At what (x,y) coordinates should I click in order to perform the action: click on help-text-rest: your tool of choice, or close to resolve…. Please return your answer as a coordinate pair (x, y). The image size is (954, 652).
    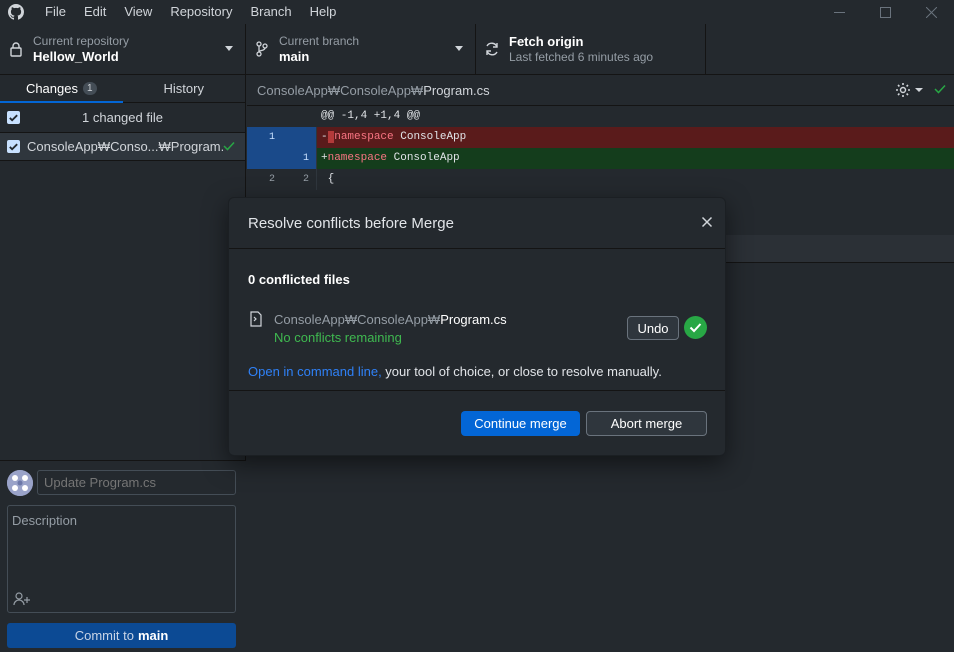
    Looking at the image, I should click on (521, 371).